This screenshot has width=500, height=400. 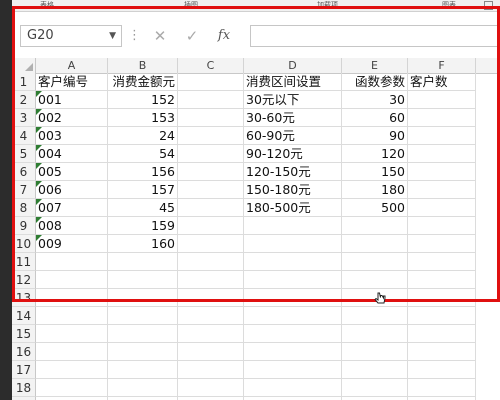 What do you see at coordinates (72, 118) in the screenshot?
I see `cell-A3: 002` at bounding box center [72, 118].